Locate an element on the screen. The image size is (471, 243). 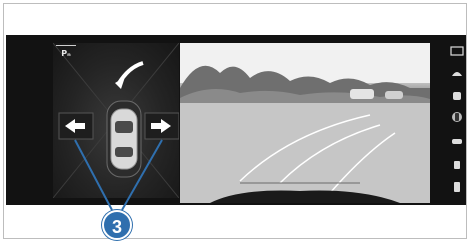
side-view-icon is located at coordinates (457, 141).